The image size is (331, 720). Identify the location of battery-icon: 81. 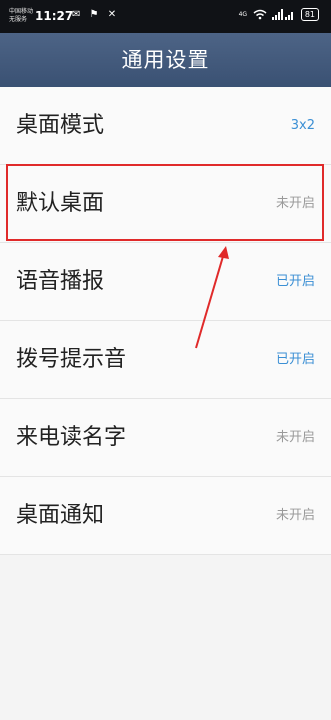
(309, 14).